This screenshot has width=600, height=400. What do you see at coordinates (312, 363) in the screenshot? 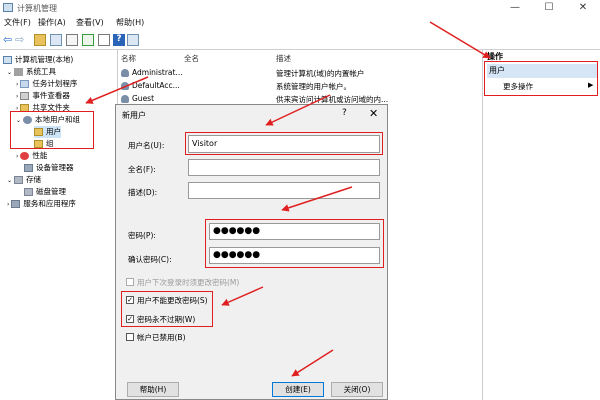
I see `arrow-to-create` at bounding box center [312, 363].